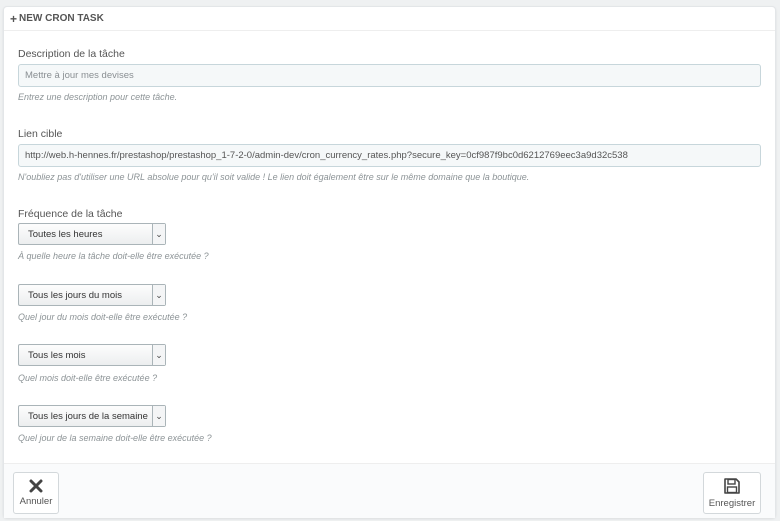 Image resolution: width=780 pixels, height=521 pixels. What do you see at coordinates (75, 295) in the screenshot?
I see `day-select-value: Tous les jours du mois` at bounding box center [75, 295].